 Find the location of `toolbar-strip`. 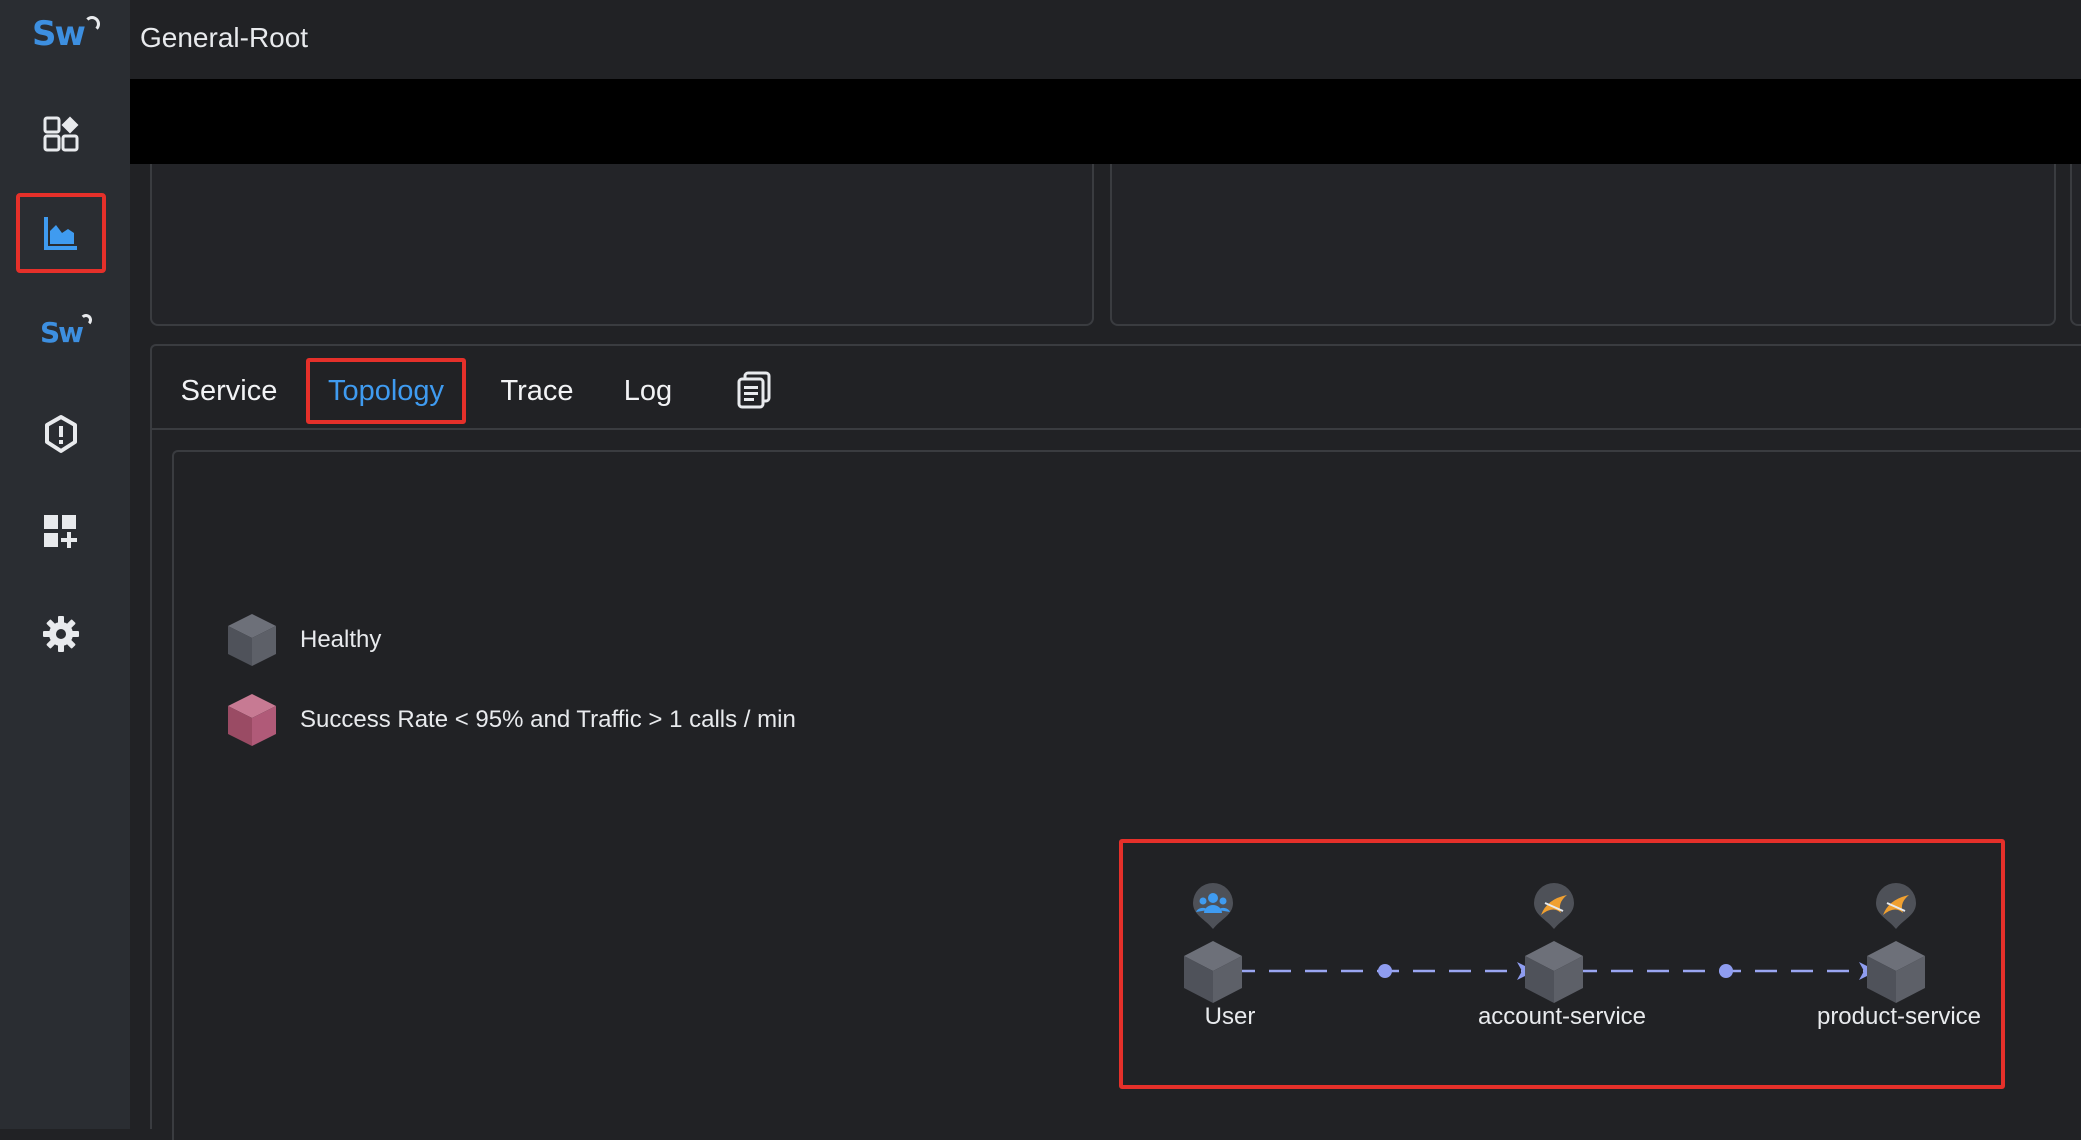

toolbar-strip is located at coordinates (1105, 122).